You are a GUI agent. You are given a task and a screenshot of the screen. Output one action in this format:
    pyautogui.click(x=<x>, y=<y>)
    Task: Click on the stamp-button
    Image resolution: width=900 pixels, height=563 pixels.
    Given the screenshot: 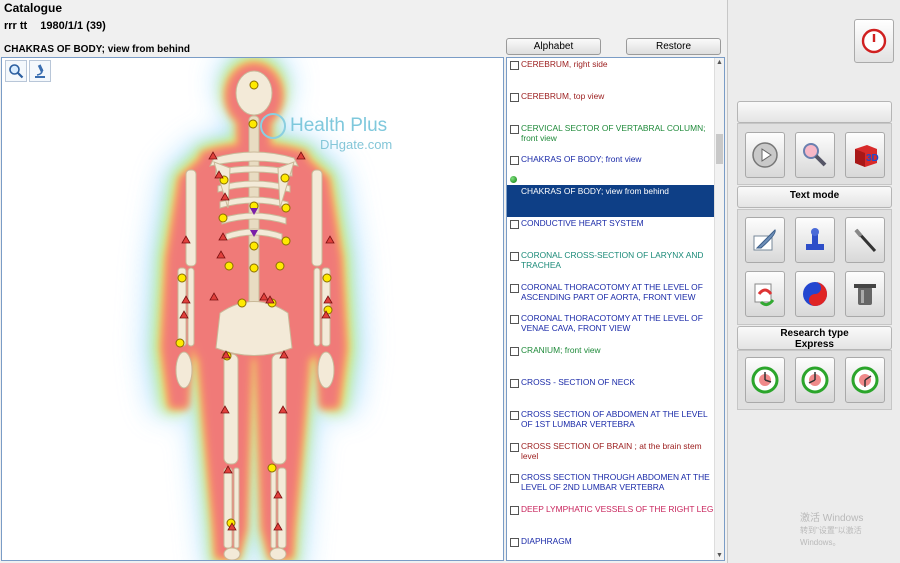 What is the action you would take?
    pyautogui.click(x=815, y=240)
    